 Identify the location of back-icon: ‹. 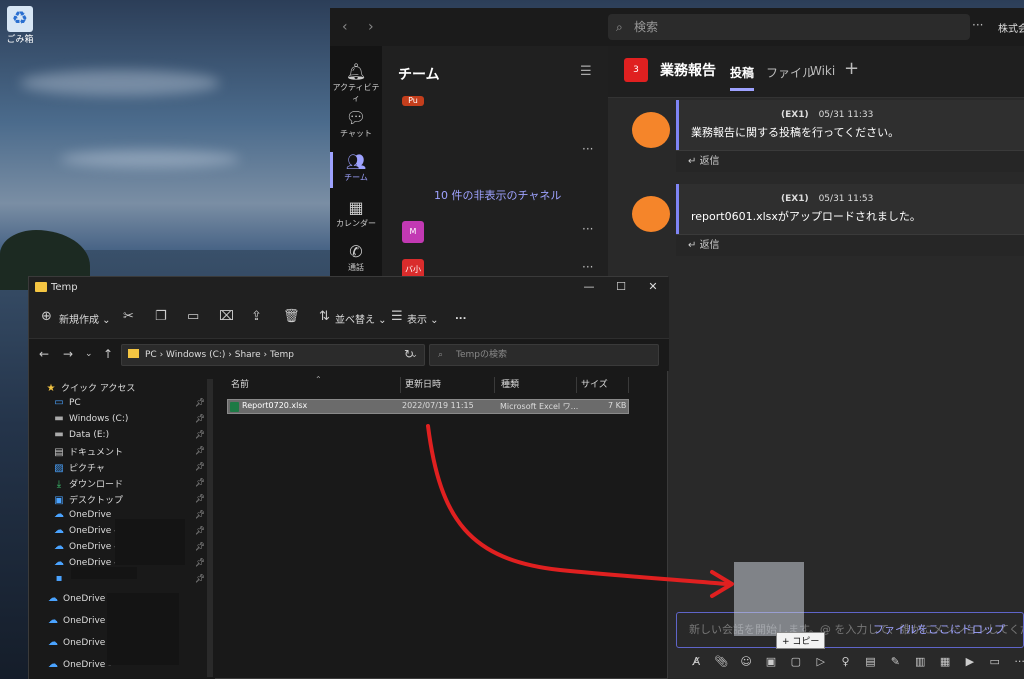
(349, 27).